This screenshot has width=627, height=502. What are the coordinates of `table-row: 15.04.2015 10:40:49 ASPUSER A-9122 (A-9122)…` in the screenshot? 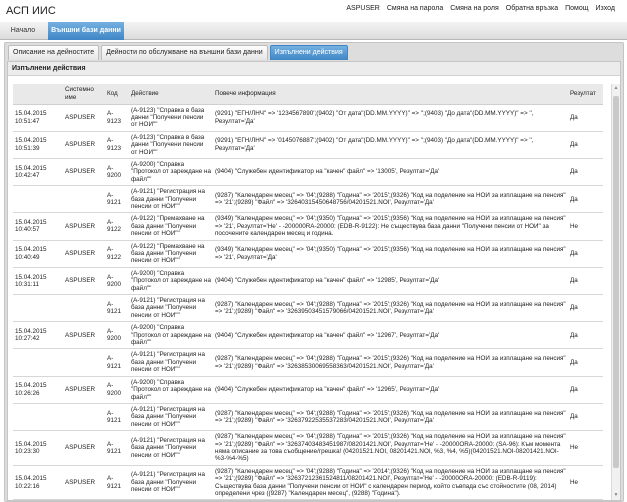 It's located at (308, 254).